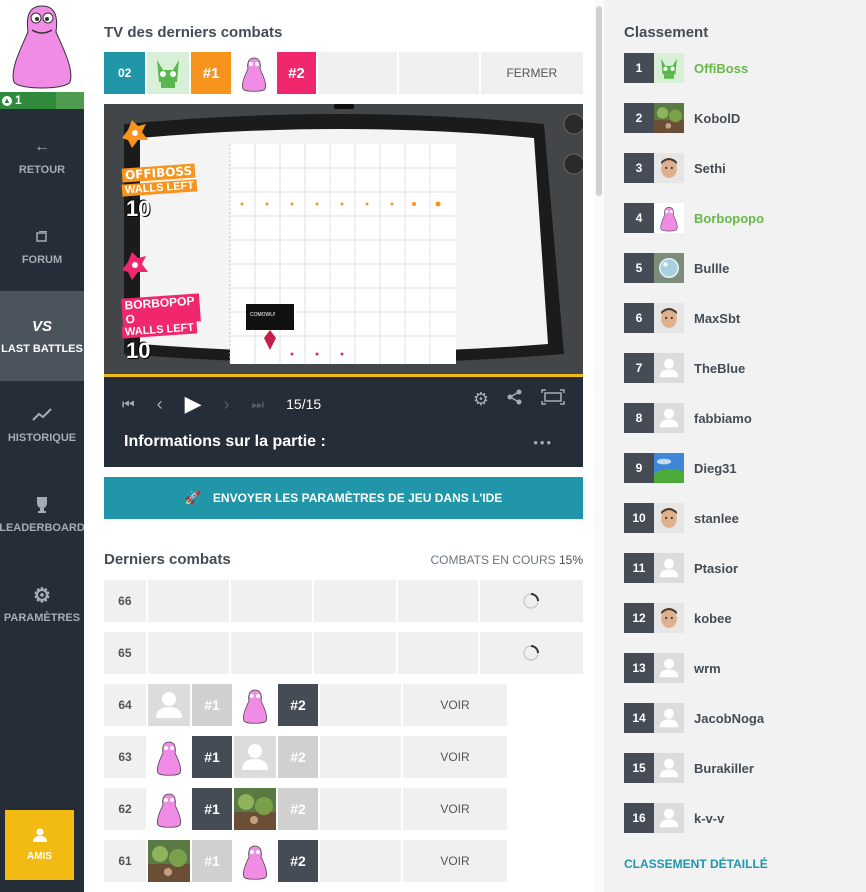 This screenshot has width=866, height=892. I want to click on leaderboard-row: 10 stanlee, so click(681, 518).